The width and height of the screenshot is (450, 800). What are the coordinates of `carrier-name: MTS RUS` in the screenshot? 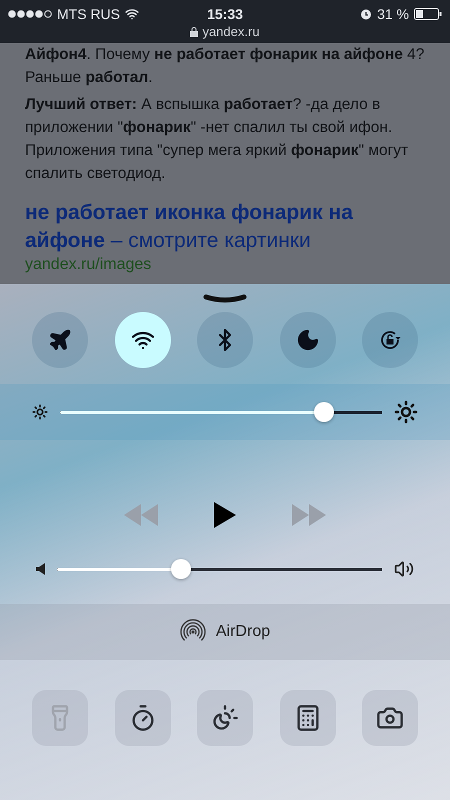 It's located at (88, 14).